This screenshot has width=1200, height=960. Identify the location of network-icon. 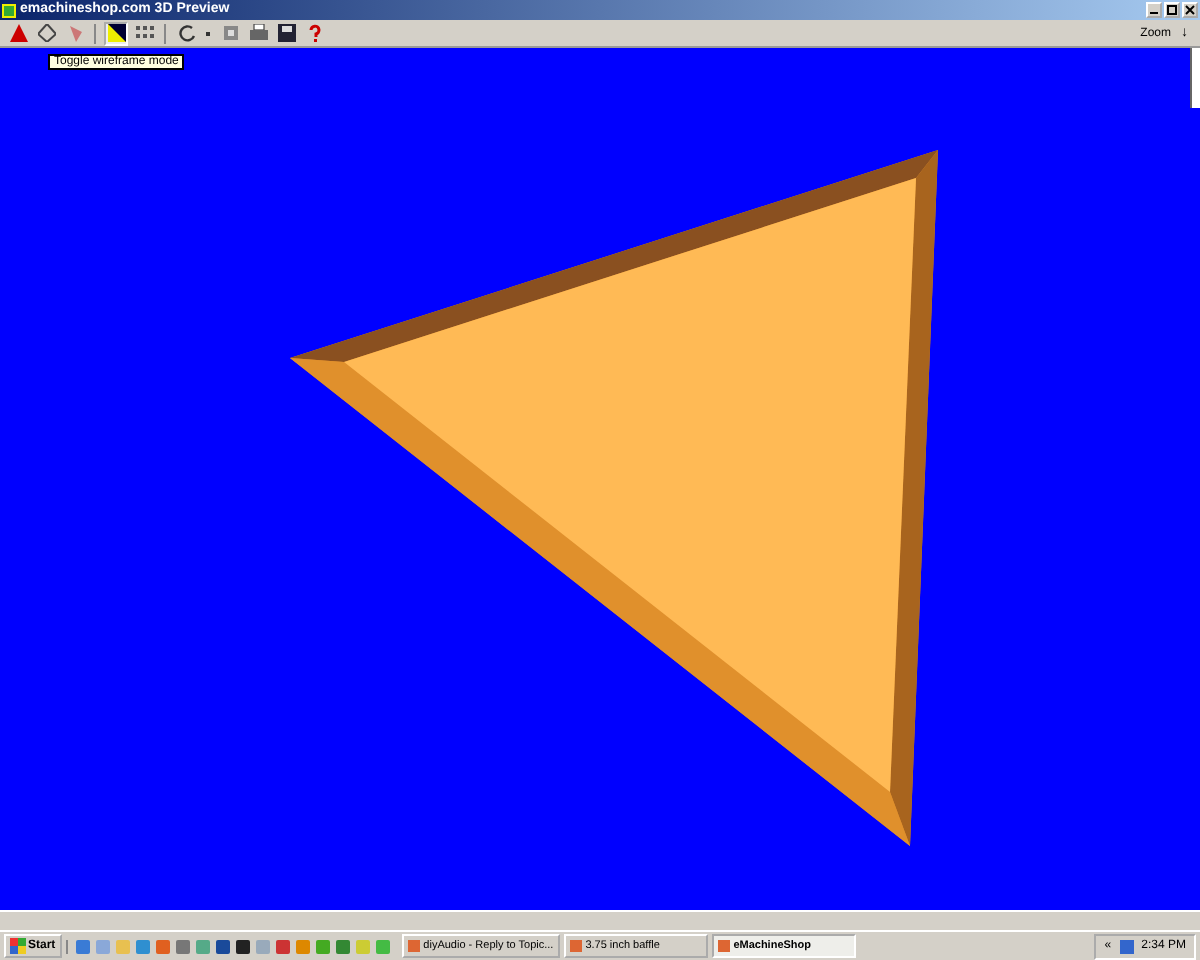
(1126, 946).